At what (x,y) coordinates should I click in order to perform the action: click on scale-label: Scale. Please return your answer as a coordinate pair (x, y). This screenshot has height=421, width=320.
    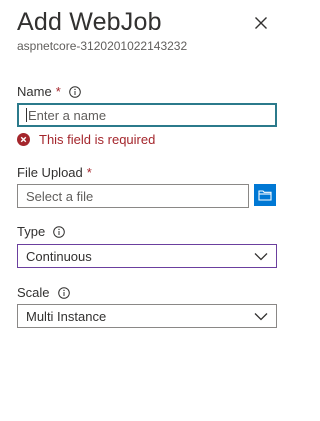
    Looking at the image, I should click on (33, 292).